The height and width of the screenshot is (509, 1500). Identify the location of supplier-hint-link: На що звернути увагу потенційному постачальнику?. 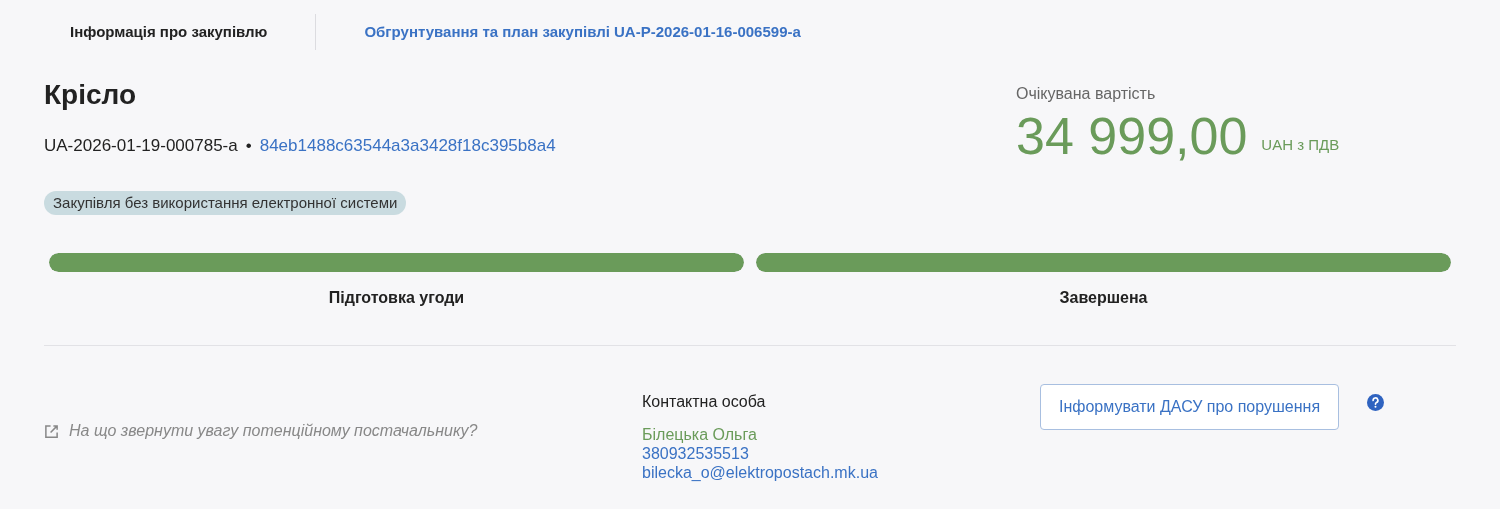
(273, 431).